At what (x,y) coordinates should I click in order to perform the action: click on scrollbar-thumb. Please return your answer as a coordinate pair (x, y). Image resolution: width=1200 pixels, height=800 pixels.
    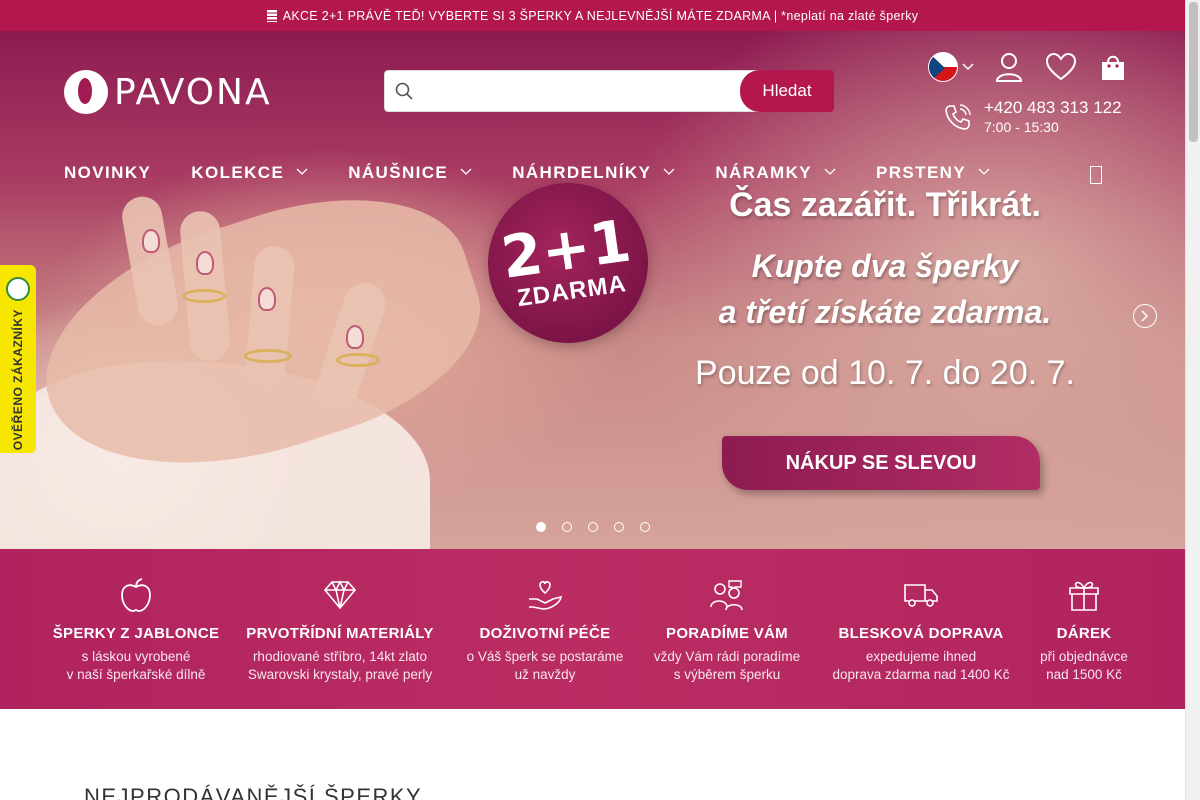
    Looking at the image, I should click on (1193, 72).